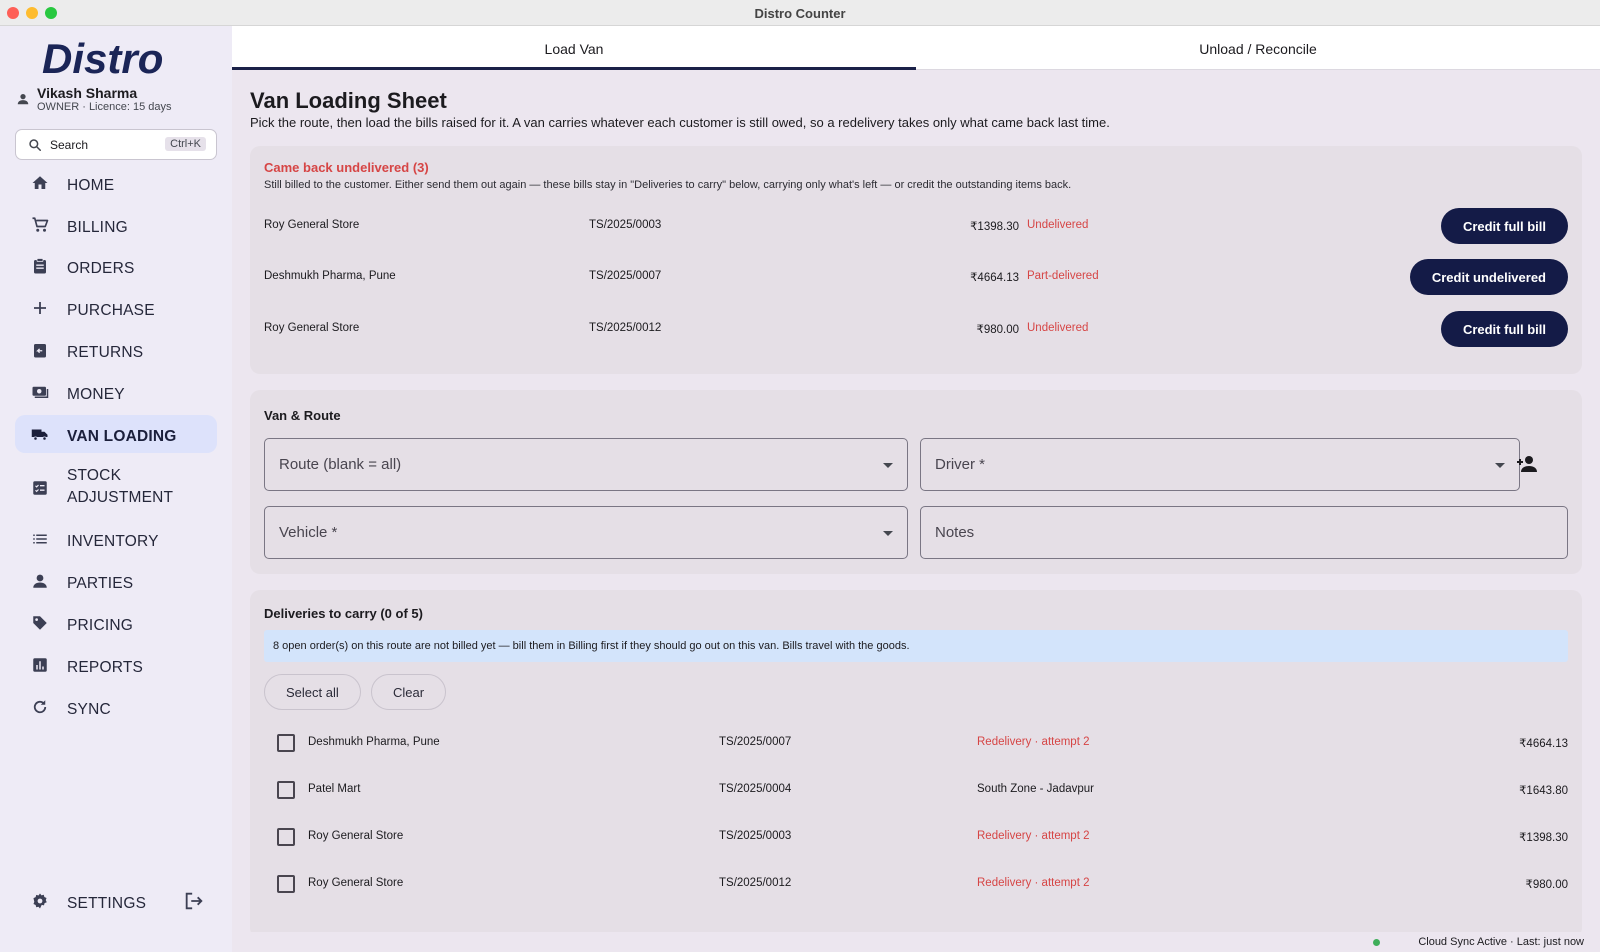 The height and width of the screenshot is (952, 1600). Describe the element at coordinates (755, 742) in the screenshot. I see `bill-number: TS/2025/0007` at that location.